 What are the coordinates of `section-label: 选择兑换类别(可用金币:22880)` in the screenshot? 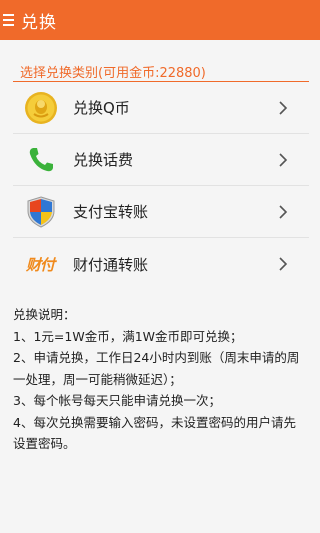 It's located at (113, 73).